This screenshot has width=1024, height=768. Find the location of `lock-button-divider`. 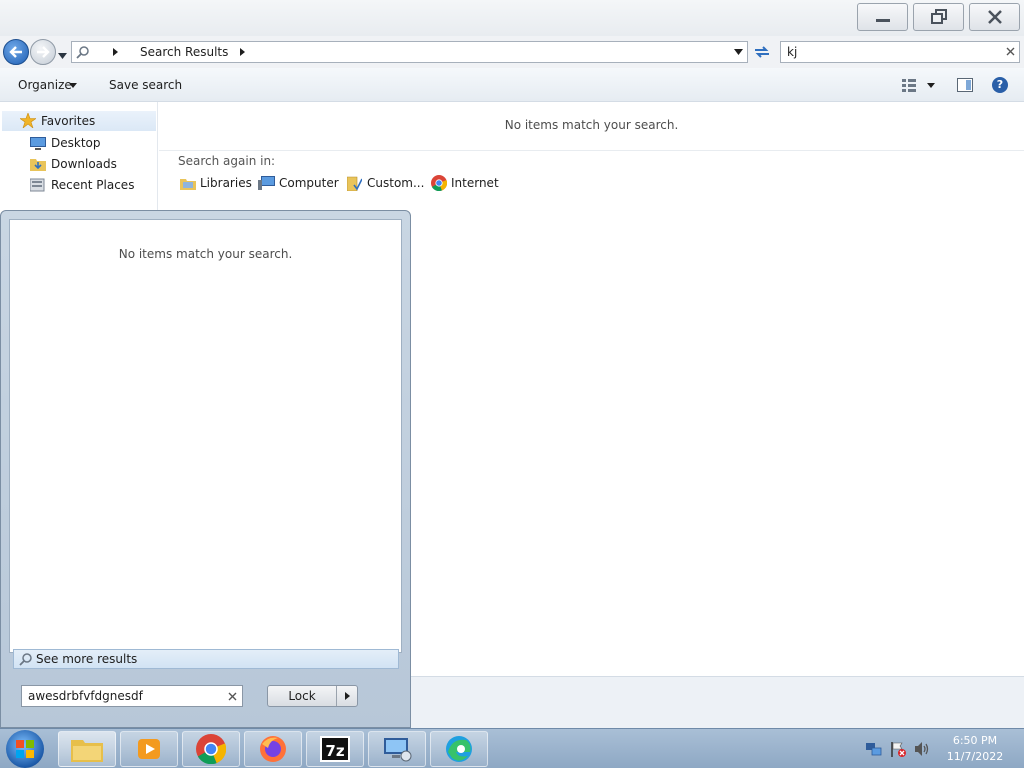

lock-button-divider is located at coordinates (336, 696).